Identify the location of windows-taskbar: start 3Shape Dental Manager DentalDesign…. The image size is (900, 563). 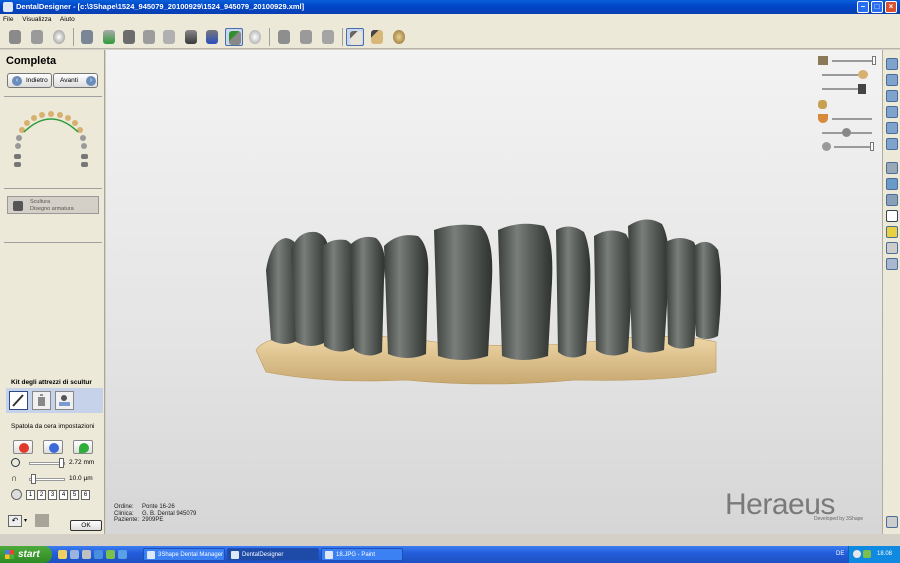
(450, 554).